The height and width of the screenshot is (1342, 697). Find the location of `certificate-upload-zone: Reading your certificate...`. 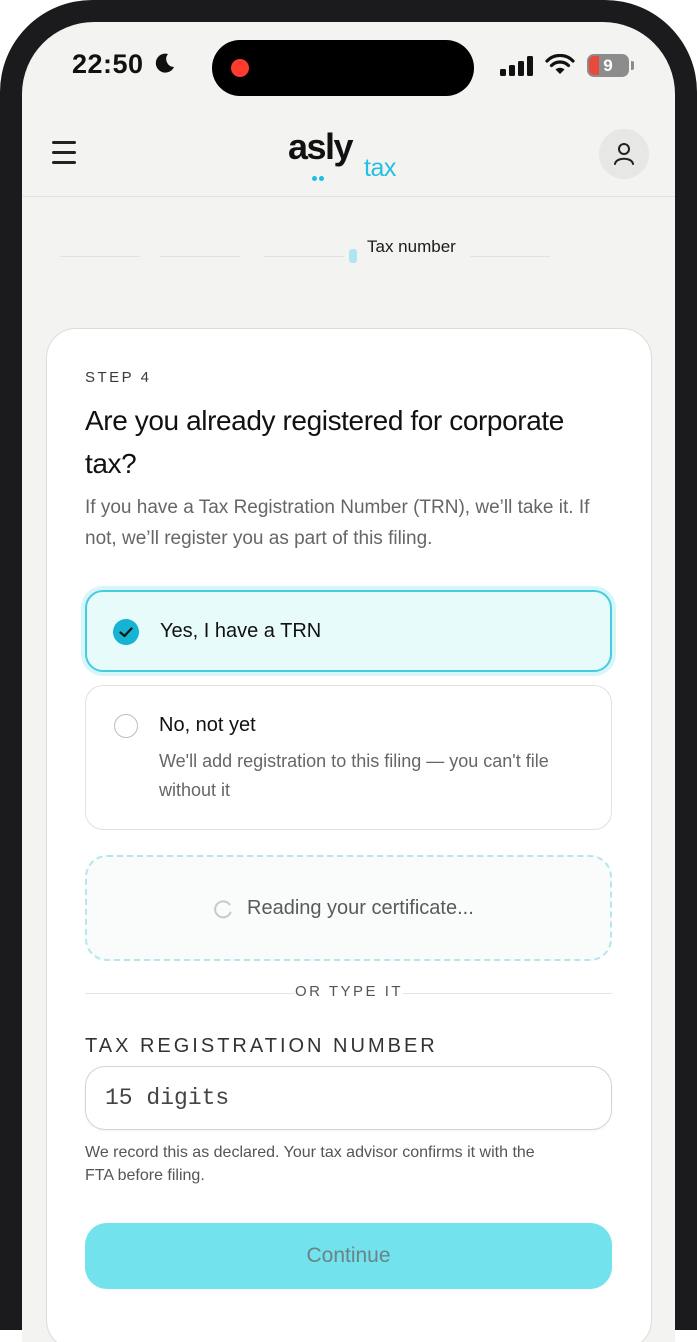

certificate-upload-zone: Reading your certificate... is located at coordinates (348, 908).